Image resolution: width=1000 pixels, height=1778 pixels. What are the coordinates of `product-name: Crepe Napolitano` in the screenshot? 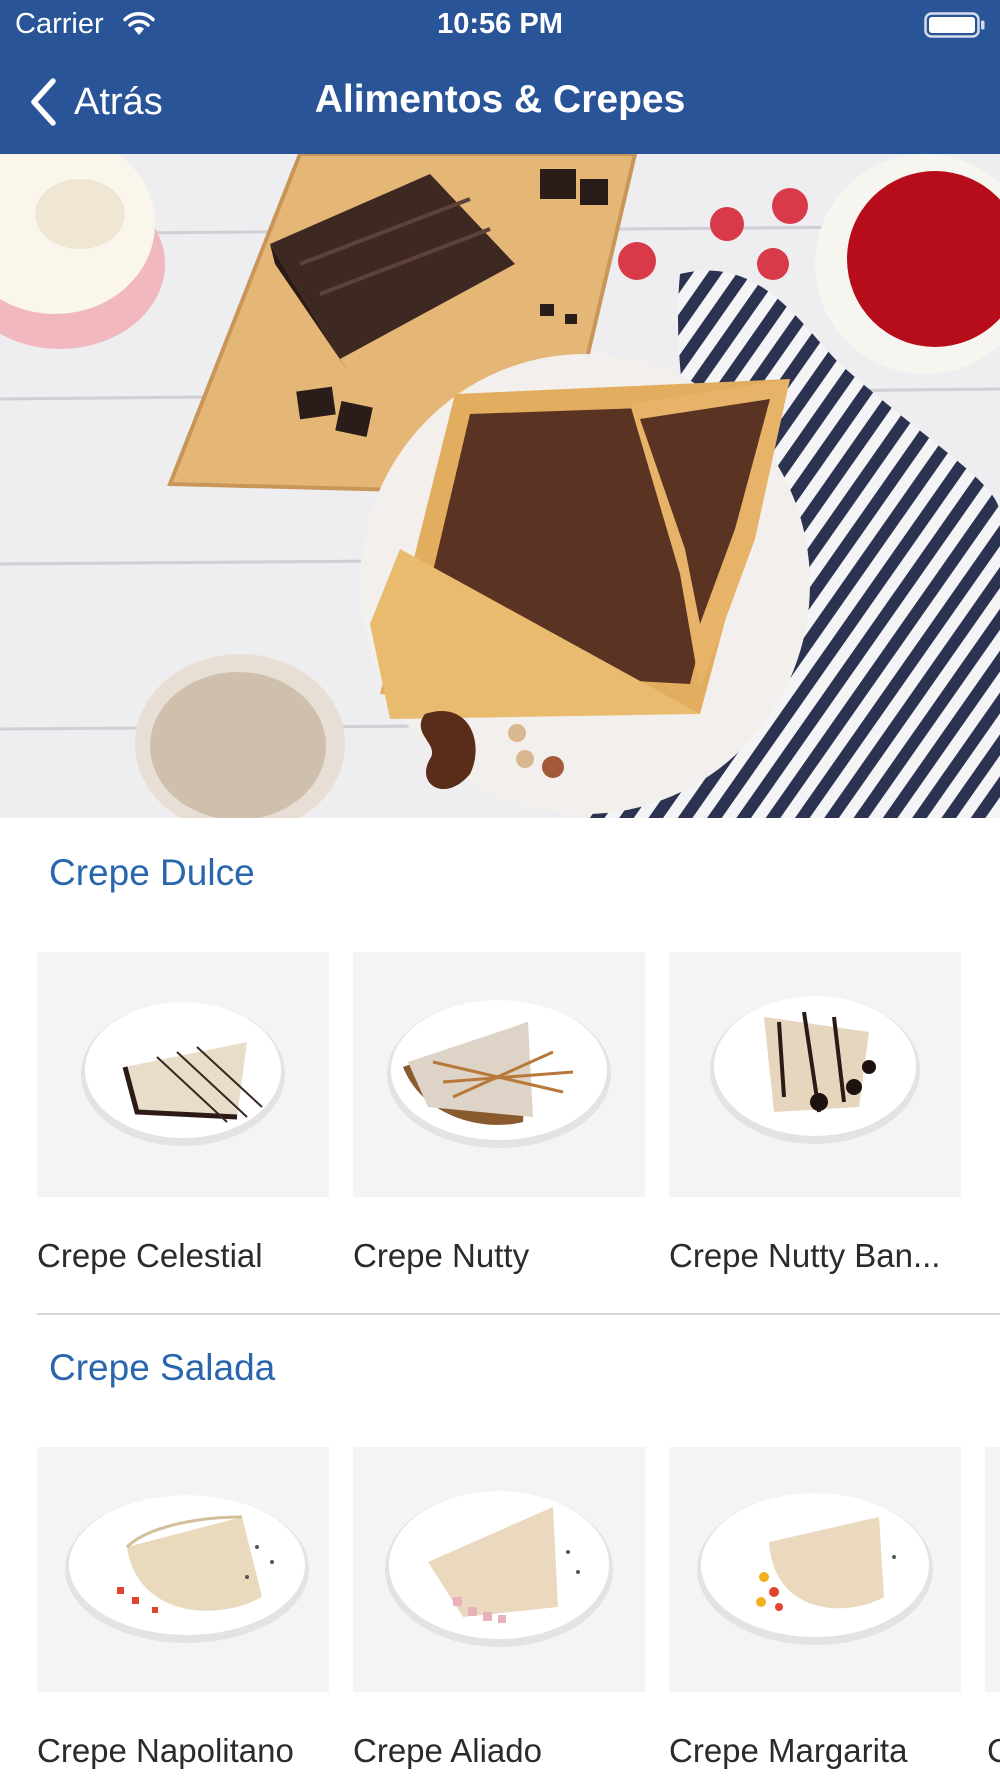 It's located at (165, 1750).